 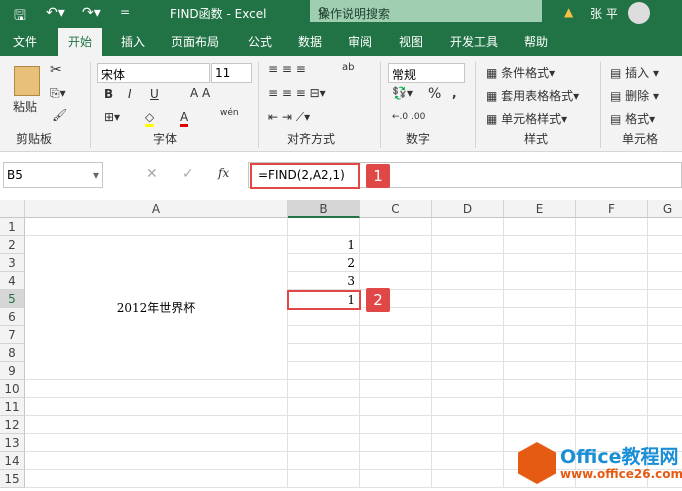 I want to click on tab-insert: 插入, so click(x=133, y=41).